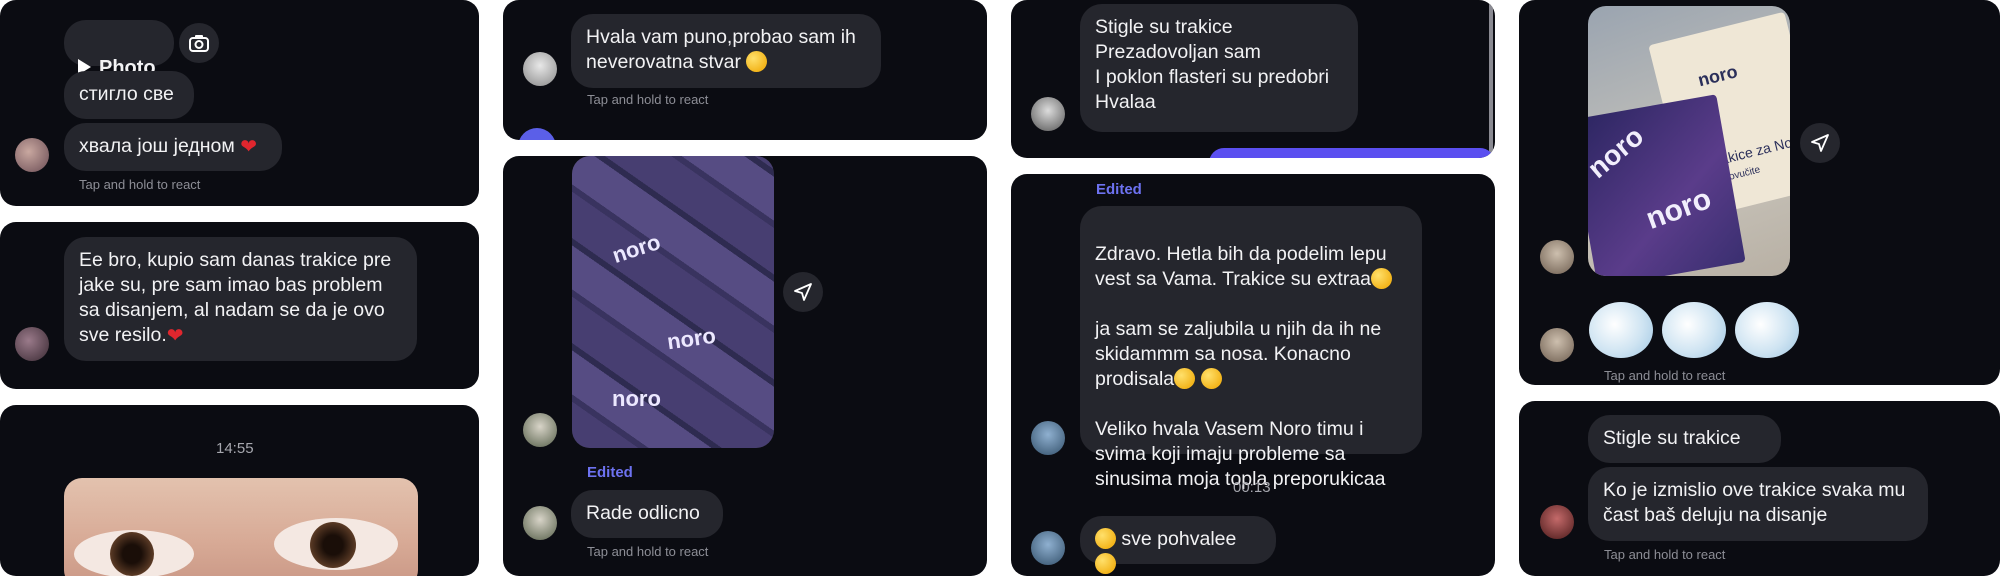  What do you see at coordinates (1689, 141) in the screenshot?
I see `shared-photo: noro Trakice za Nos Povučite noro noro` at bounding box center [1689, 141].